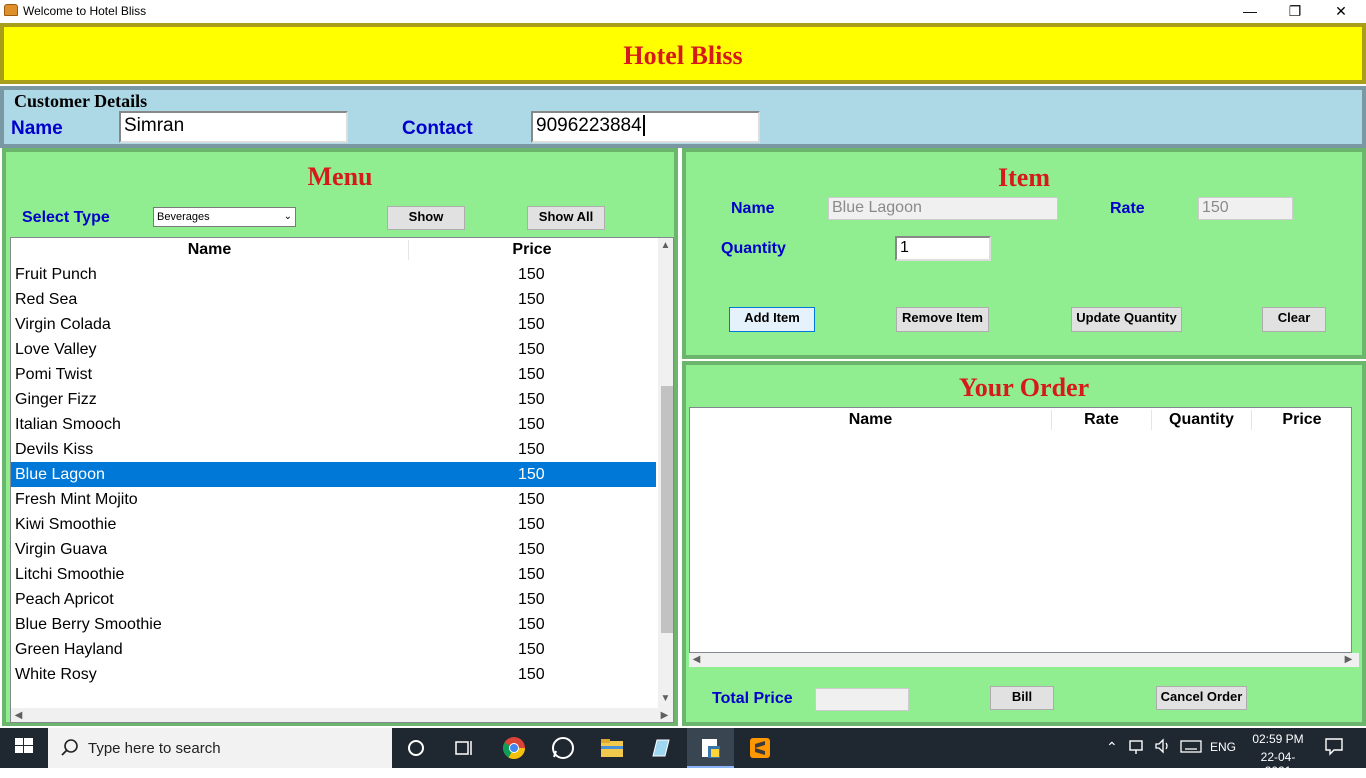  Describe the element at coordinates (85, 11) in the screenshot. I see `window-title: Welcome to Hotel Bliss` at that location.